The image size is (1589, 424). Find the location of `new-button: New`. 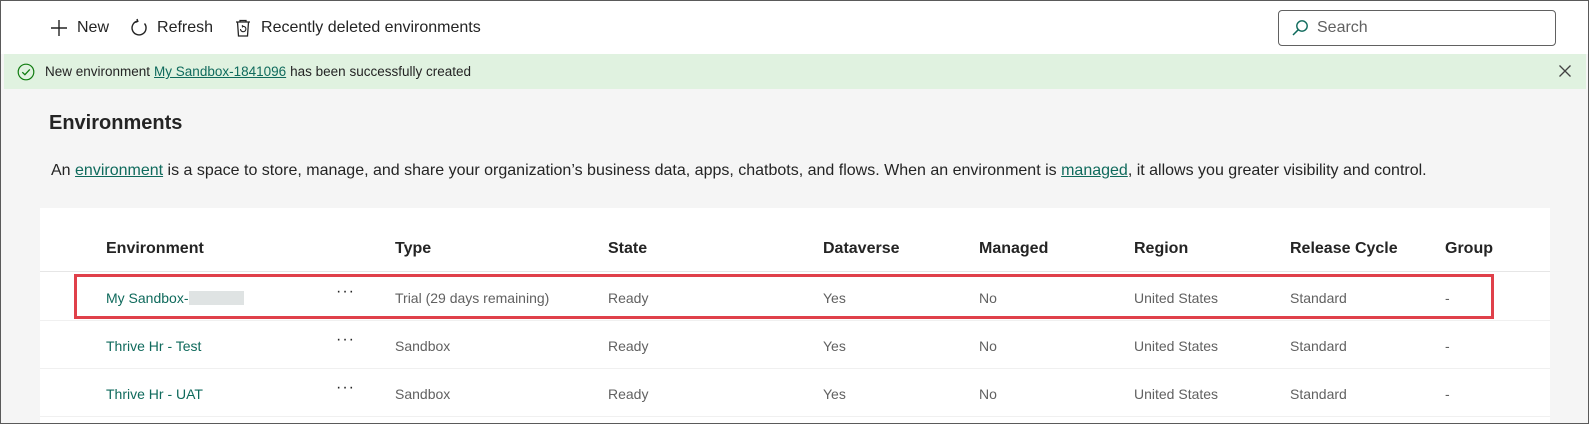

new-button: New is located at coordinates (79, 28).